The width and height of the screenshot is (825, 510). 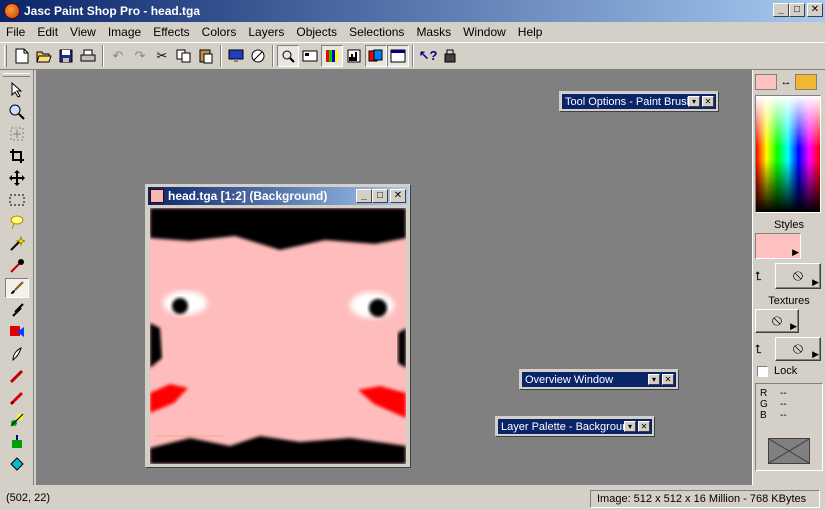 I want to click on deform-tool-icon, so click(x=17, y=134).